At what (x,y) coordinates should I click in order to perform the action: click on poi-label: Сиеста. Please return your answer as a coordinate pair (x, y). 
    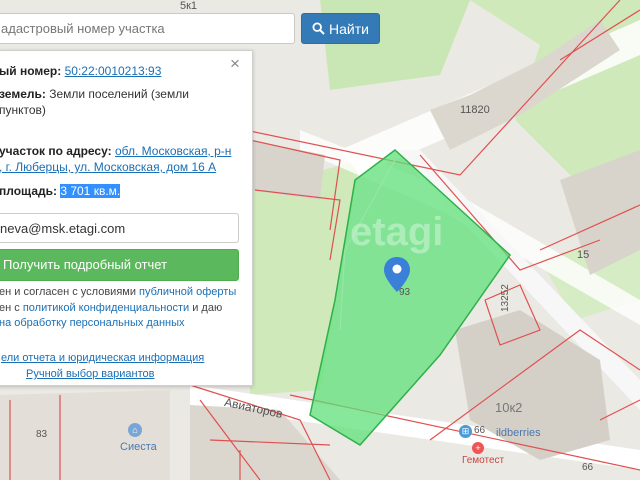
    Looking at the image, I should click on (138, 447).